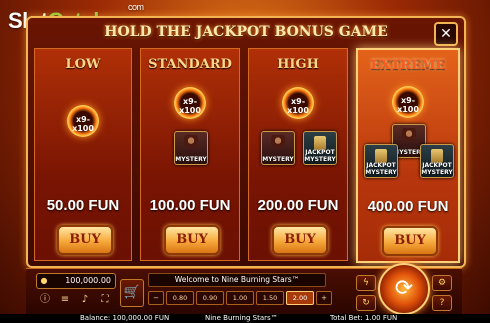 This screenshot has width=490, height=323. What do you see at coordinates (44, 280) in the screenshot?
I see `coin-icon: ●` at bounding box center [44, 280].